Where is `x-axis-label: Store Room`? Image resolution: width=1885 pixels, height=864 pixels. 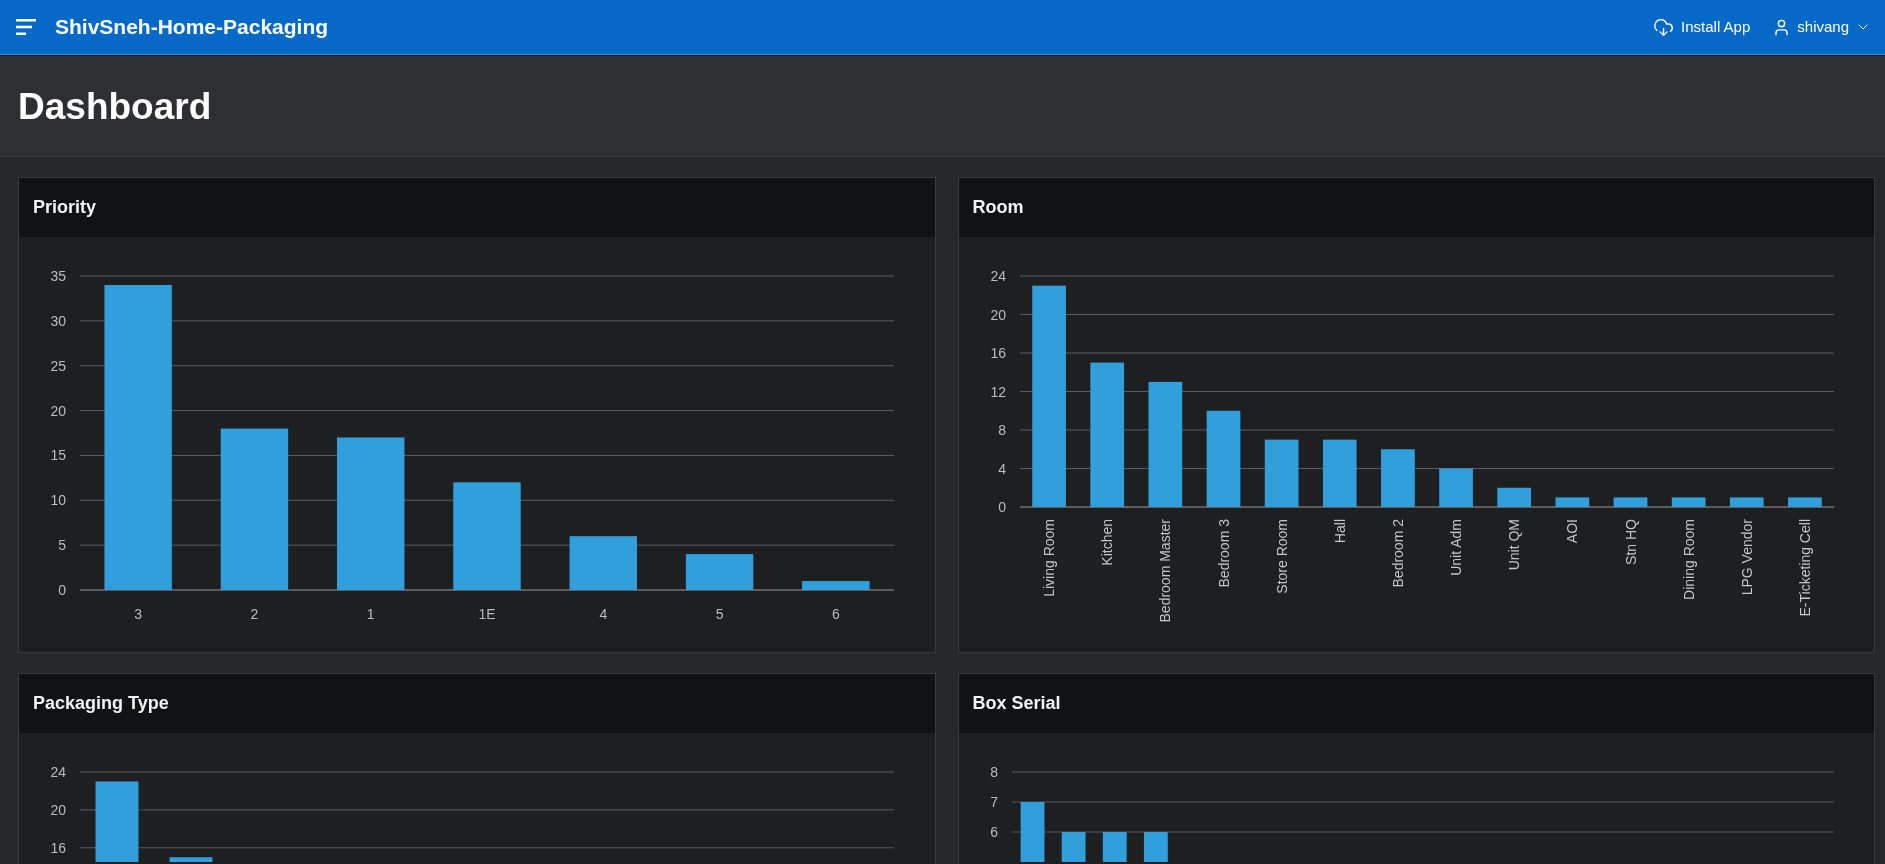 x-axis-label: Store Room is located at coordinates (1281, 556).